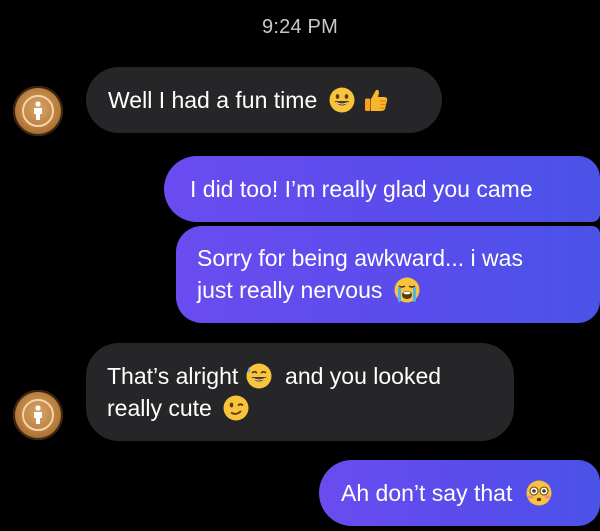 The image size is (600, 531). I want to click on grinning-face-icon, so click(342, 100).